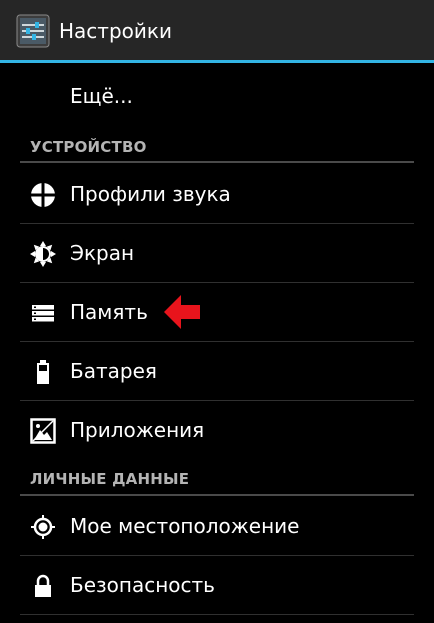  What do you see at coordinates (217, 145) in the screenshot?
I see `section-header-device: УСТРОЙСТВО` at bounding box center [217, 145].